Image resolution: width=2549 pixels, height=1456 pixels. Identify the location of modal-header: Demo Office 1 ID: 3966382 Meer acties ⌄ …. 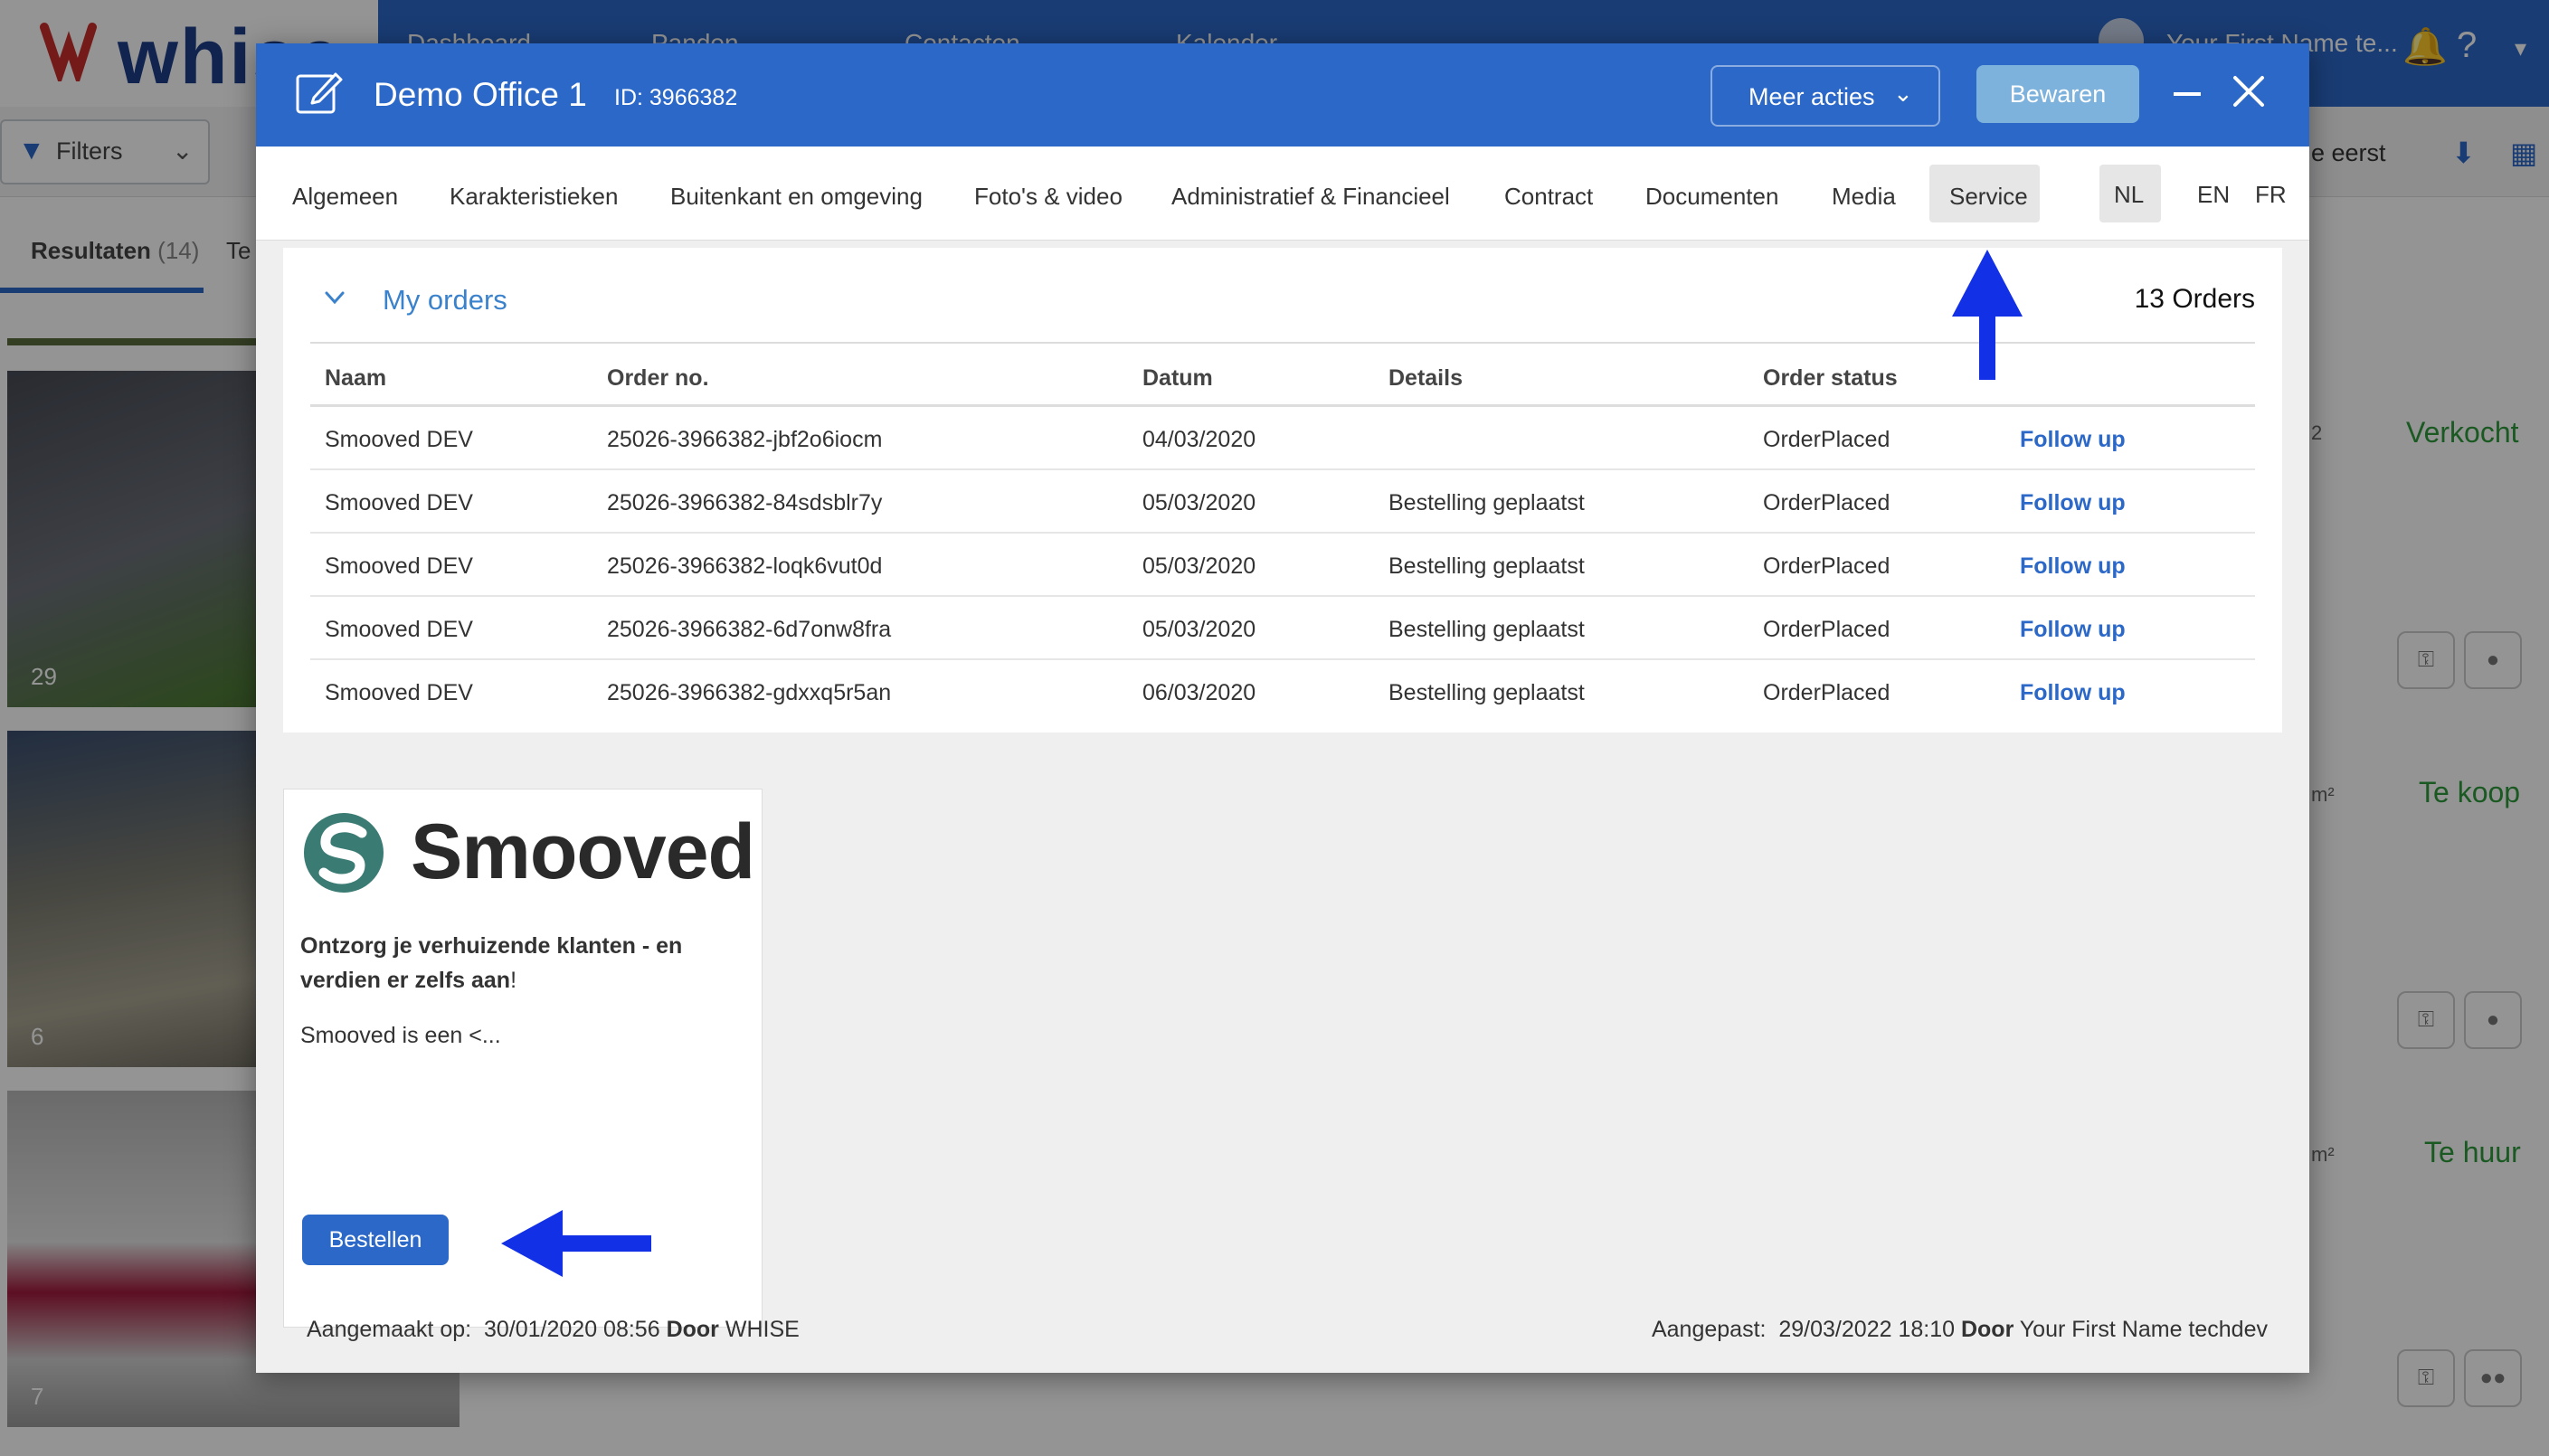
(1282, 95).